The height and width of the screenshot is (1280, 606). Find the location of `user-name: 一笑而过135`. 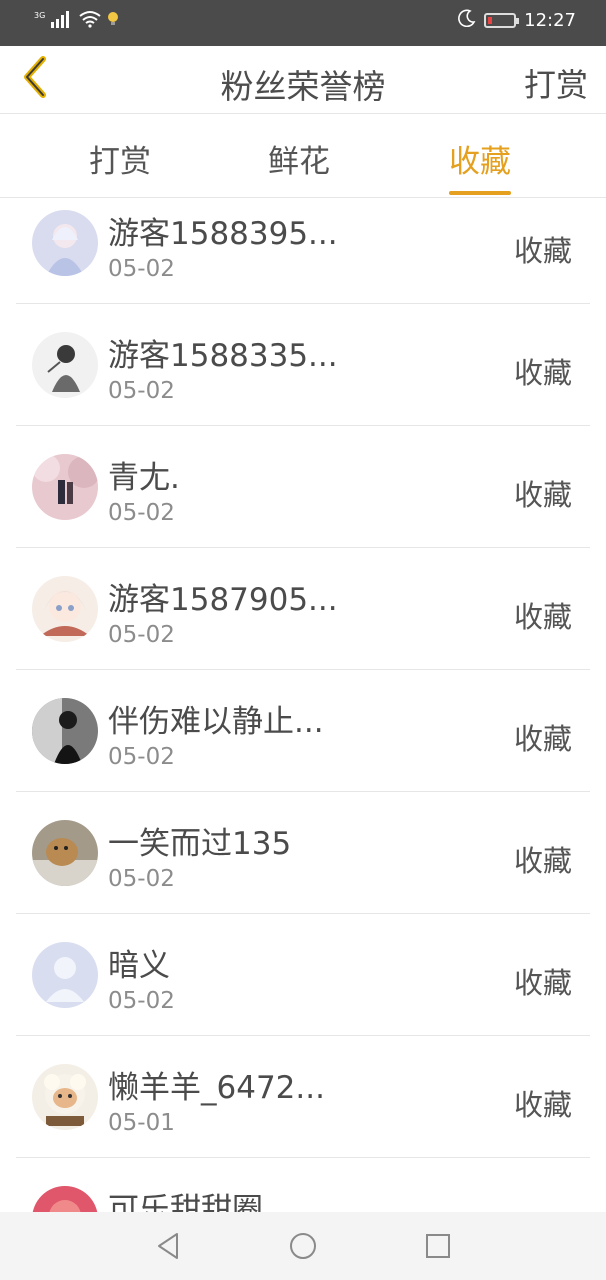

user-name: 一笑而过135 is located at coordinates (200, 844).